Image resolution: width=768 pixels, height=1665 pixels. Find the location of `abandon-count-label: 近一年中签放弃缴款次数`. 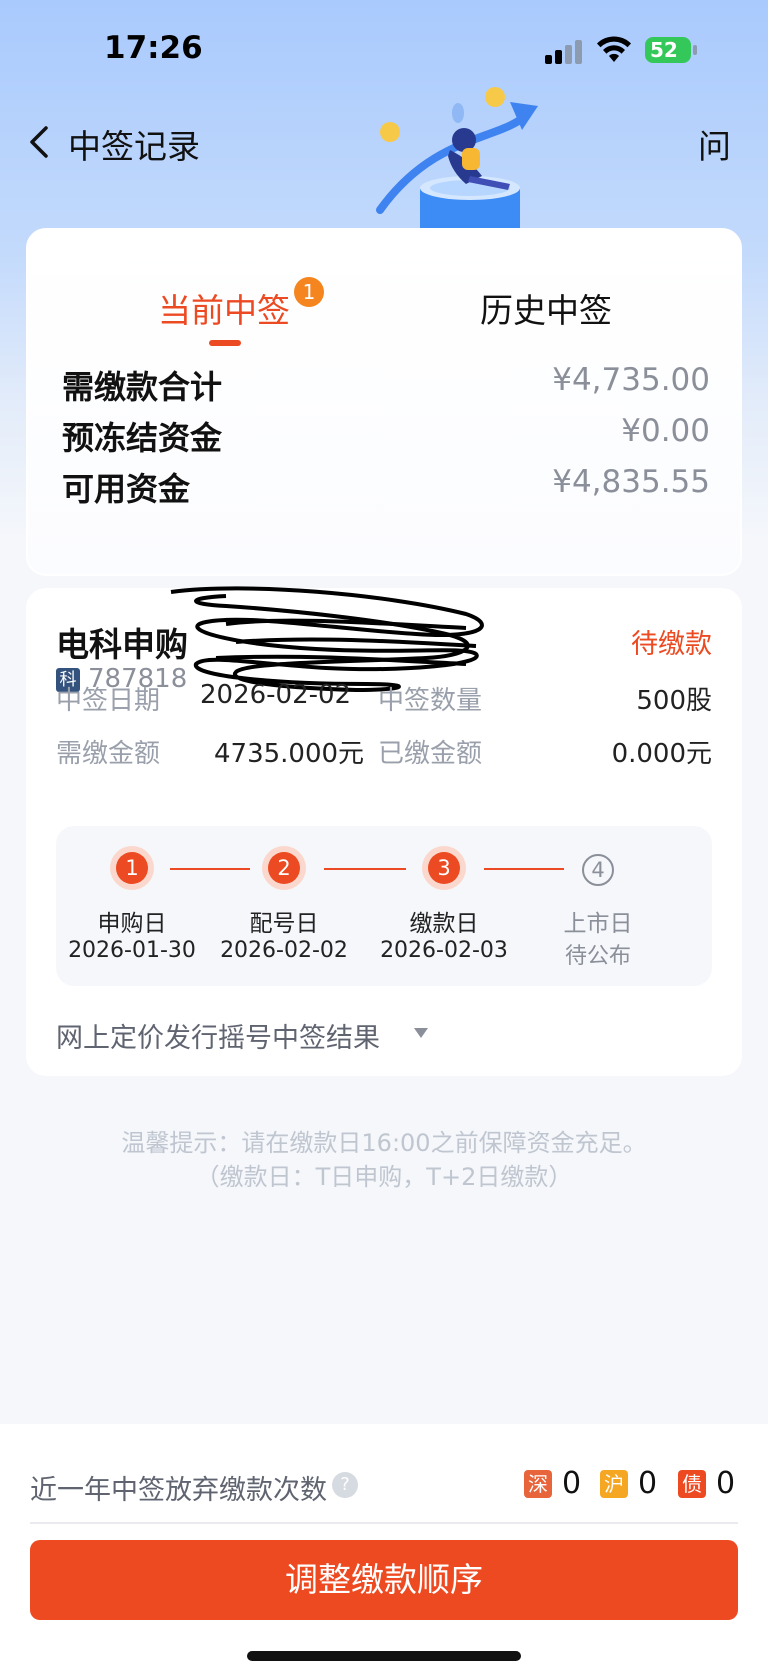

abandon-count-label: 近一年中签放弃缴款次数 is located at coordinates (178, 1490).